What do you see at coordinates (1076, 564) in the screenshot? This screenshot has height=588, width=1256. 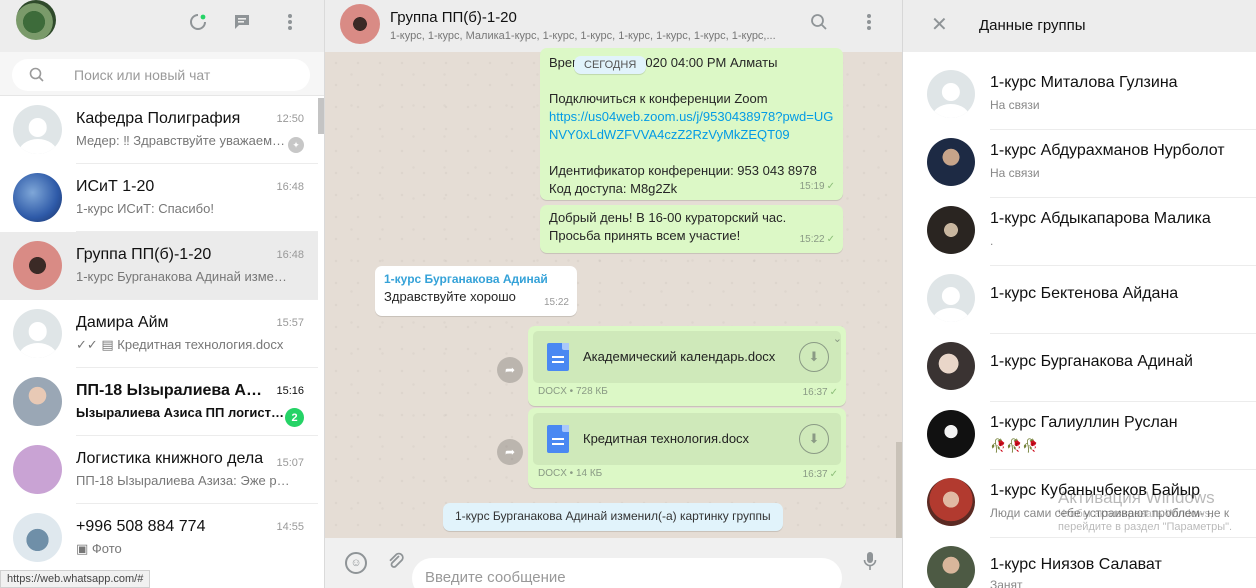 I see `member-name: 1-курс Ниязов Салават` at bounding box center [1076, 564].